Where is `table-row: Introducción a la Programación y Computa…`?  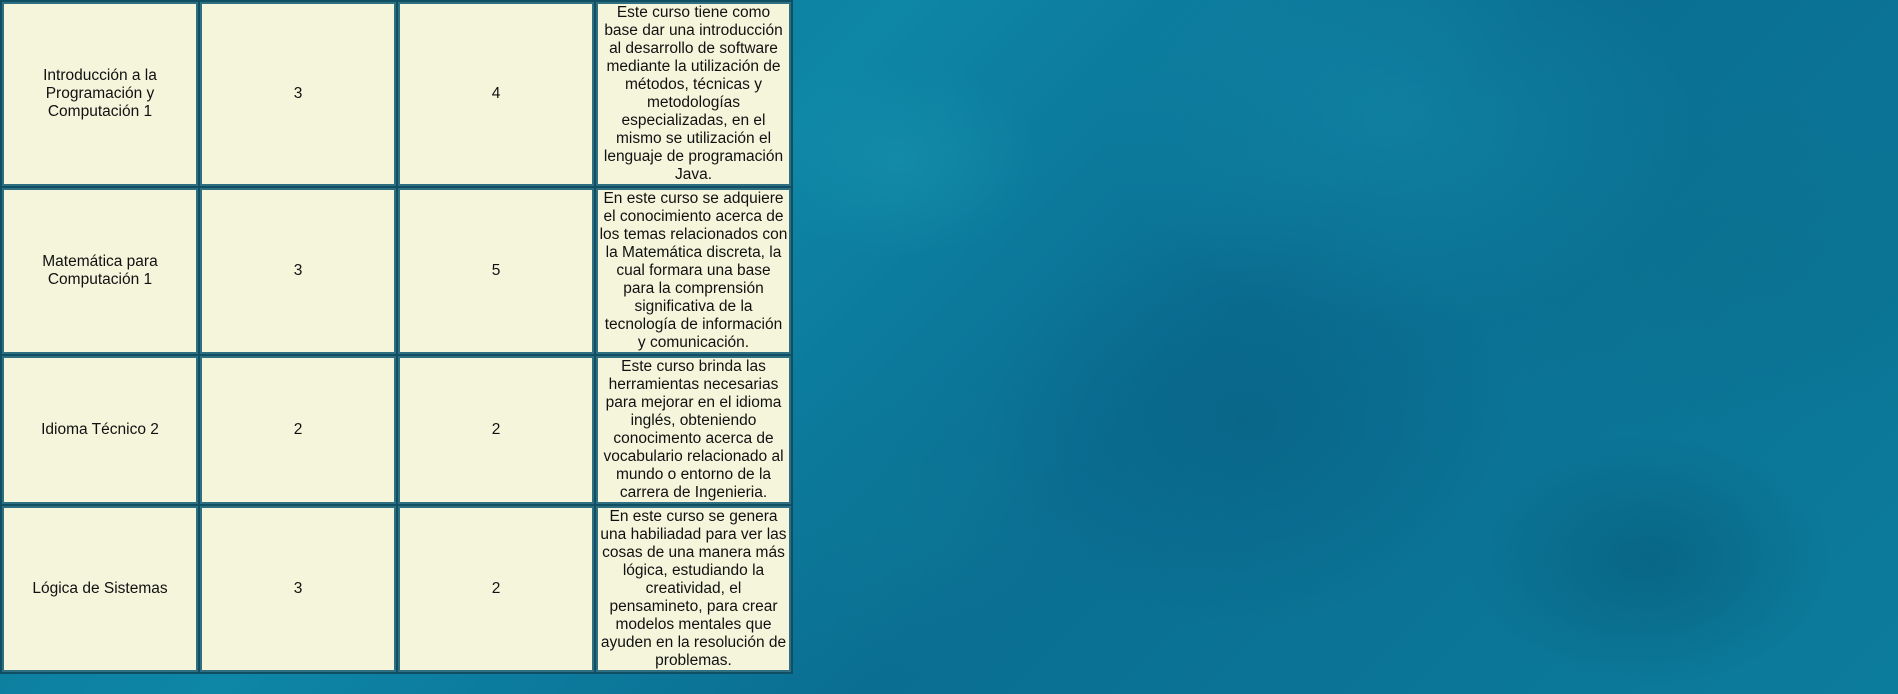 table-row: Introducción a la Programación y Computa… is located at coordinates (396, 94).